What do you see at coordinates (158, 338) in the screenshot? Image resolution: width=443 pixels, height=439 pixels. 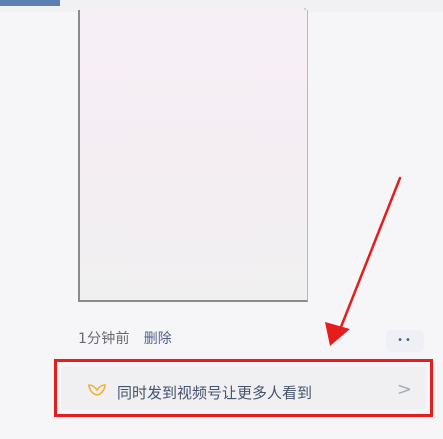 I see `delete-link: 删除` at bounding box center [158, 338].